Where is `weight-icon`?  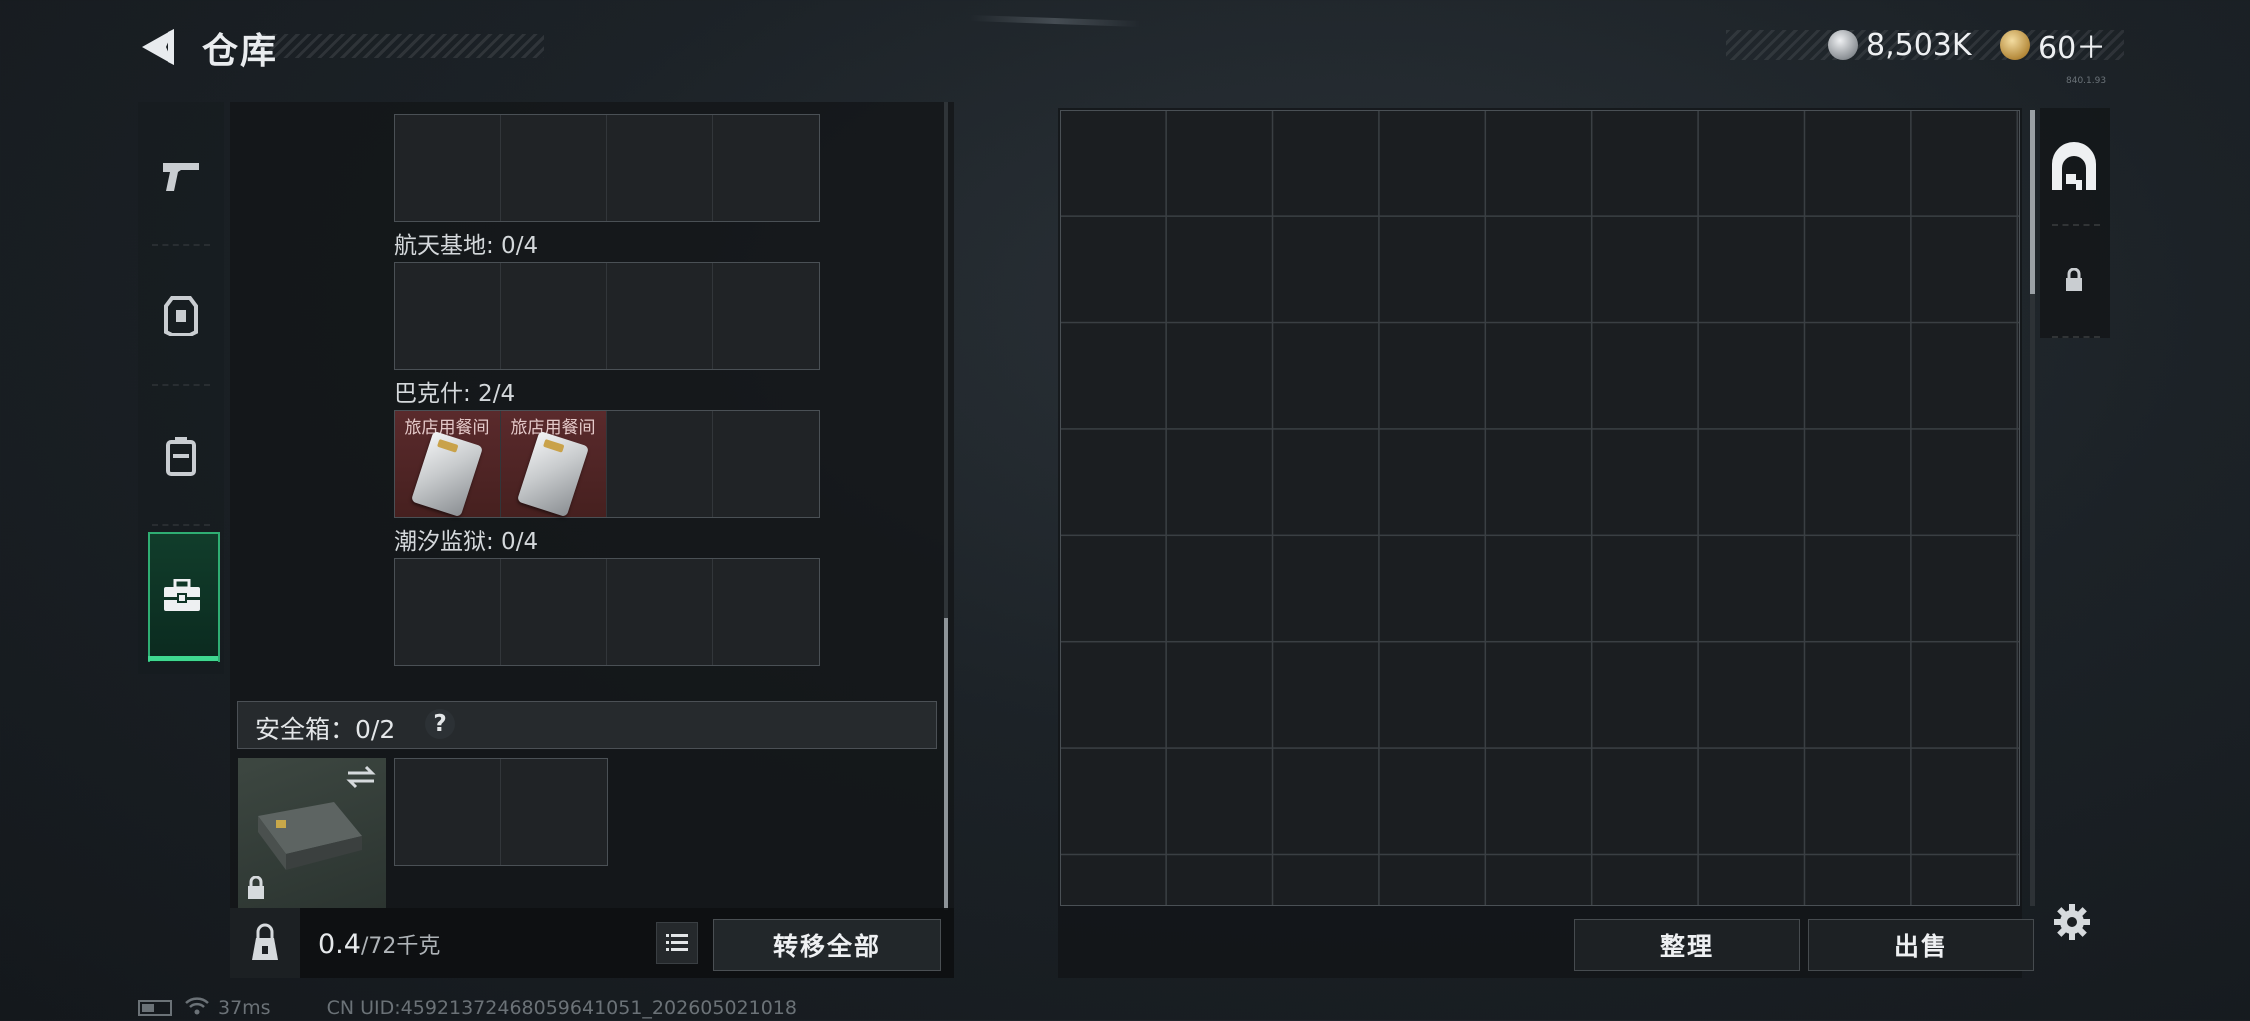
weight-icon is located at coordinates (265, 941).